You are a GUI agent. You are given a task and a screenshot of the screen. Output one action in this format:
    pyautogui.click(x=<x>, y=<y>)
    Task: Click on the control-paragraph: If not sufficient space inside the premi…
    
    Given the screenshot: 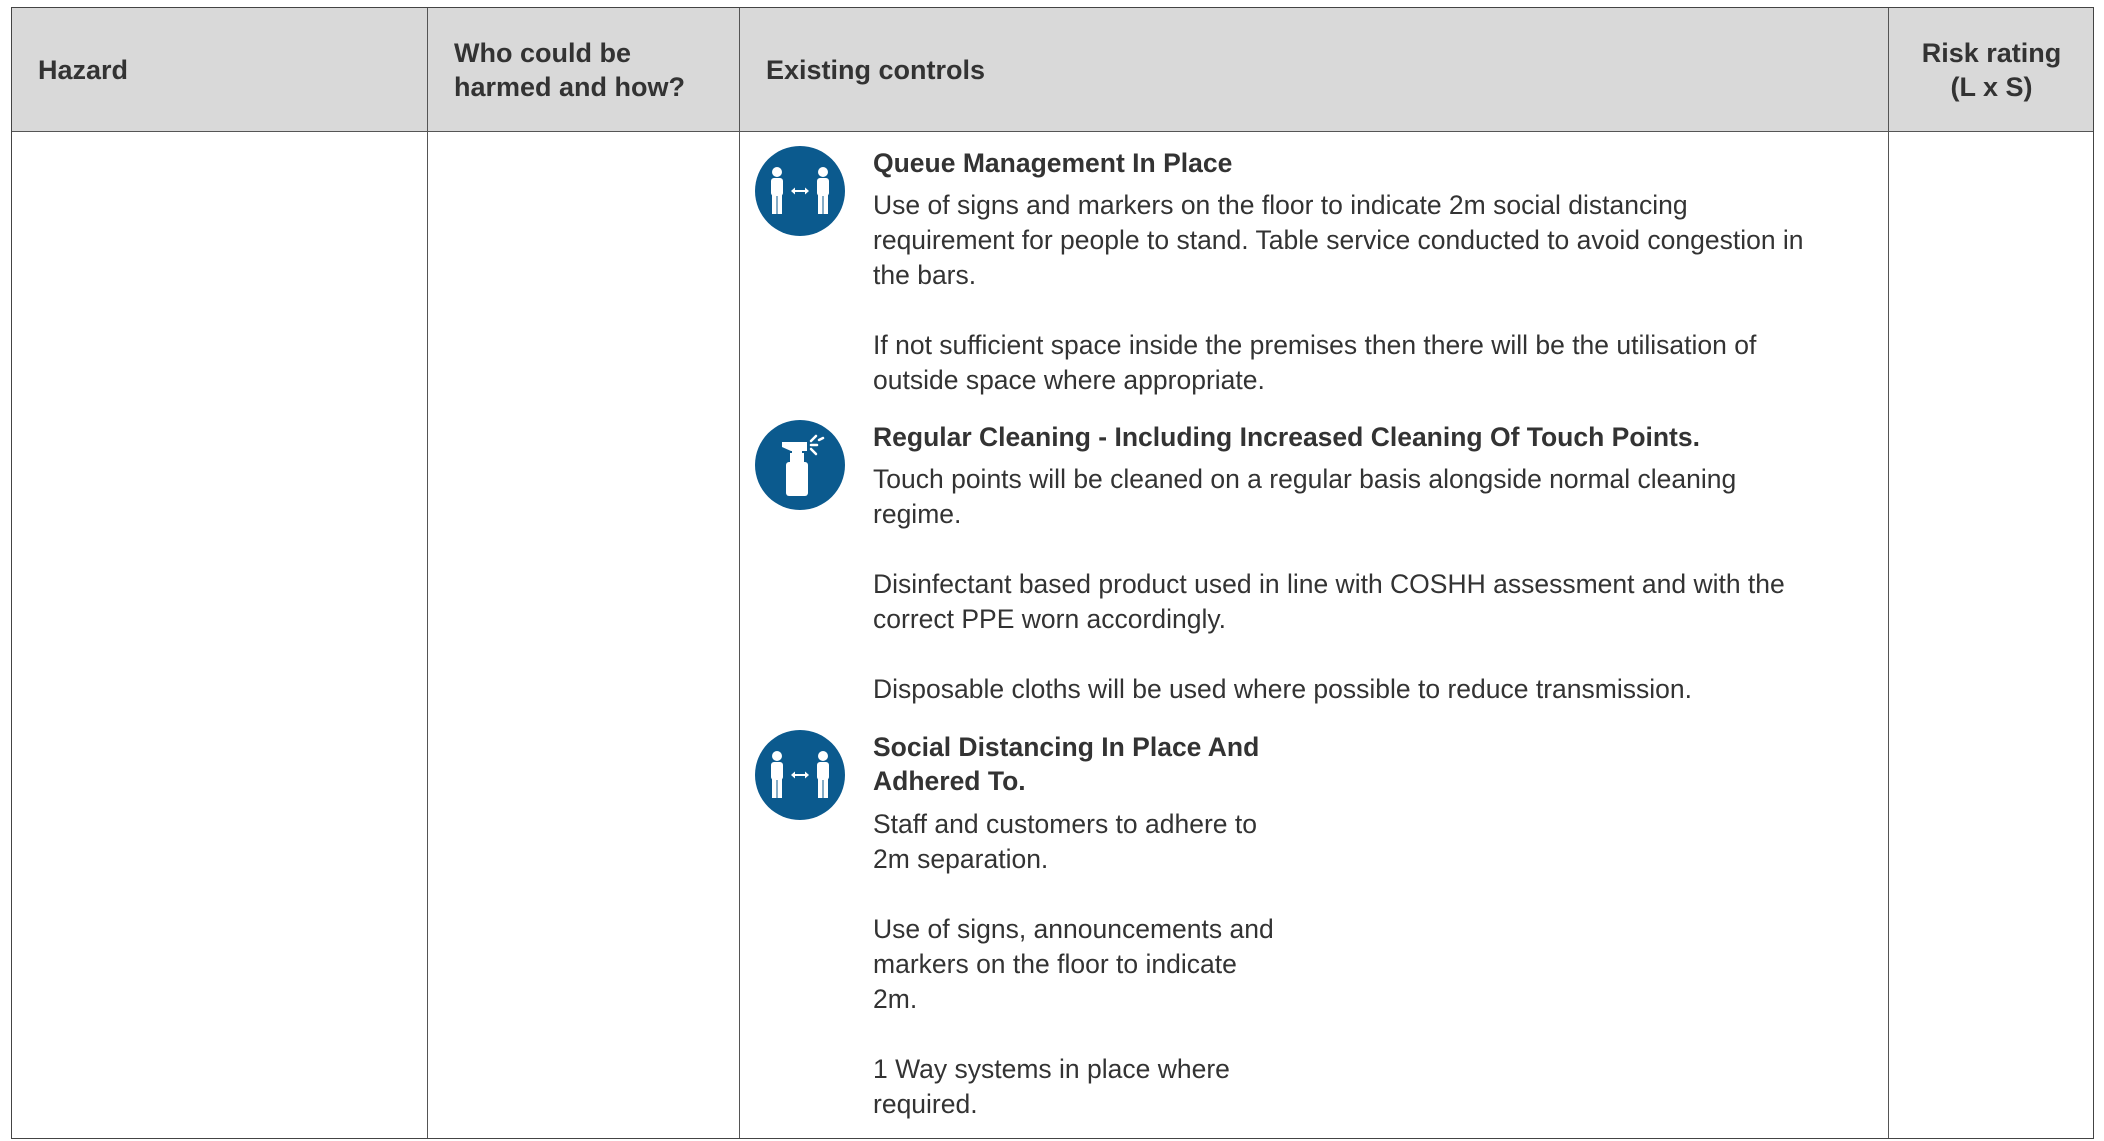 What is the action you would take?
    pyautogui.click(x=1315, y=362)
    